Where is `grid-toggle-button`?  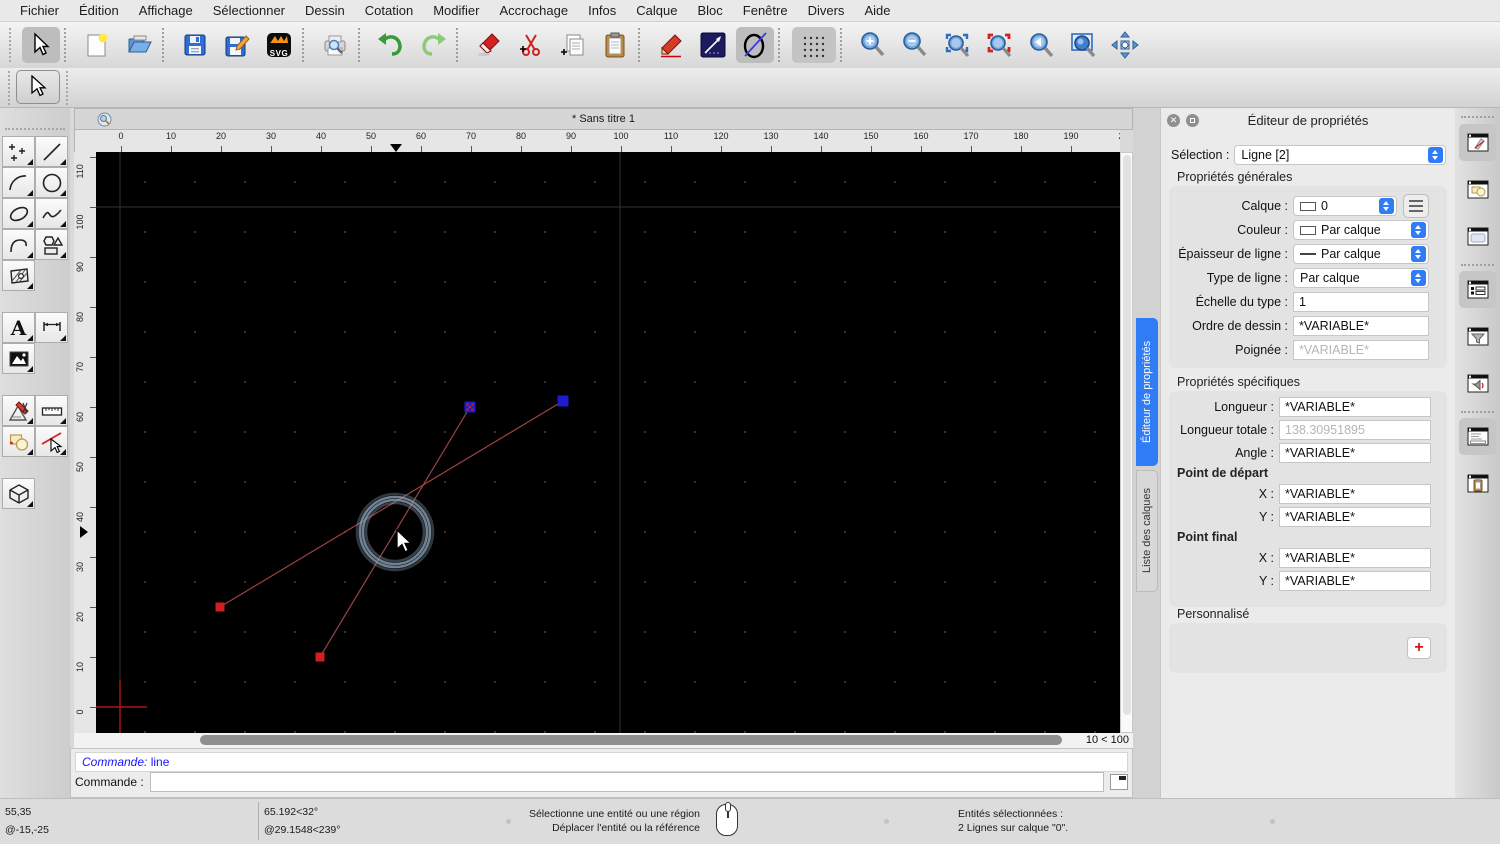 grid-toggle-button is located at coordinates (814, 45).